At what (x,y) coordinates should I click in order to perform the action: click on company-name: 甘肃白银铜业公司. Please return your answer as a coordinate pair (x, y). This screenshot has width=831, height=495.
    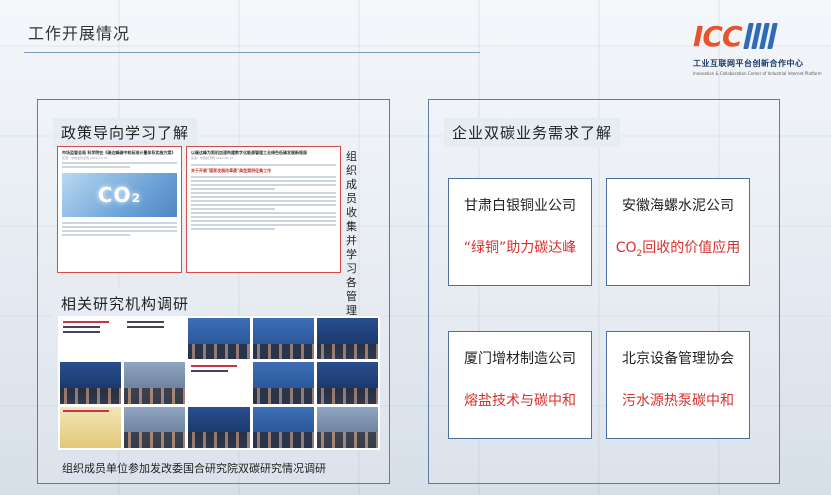
    Looking at the image, I should click on (520, 206).